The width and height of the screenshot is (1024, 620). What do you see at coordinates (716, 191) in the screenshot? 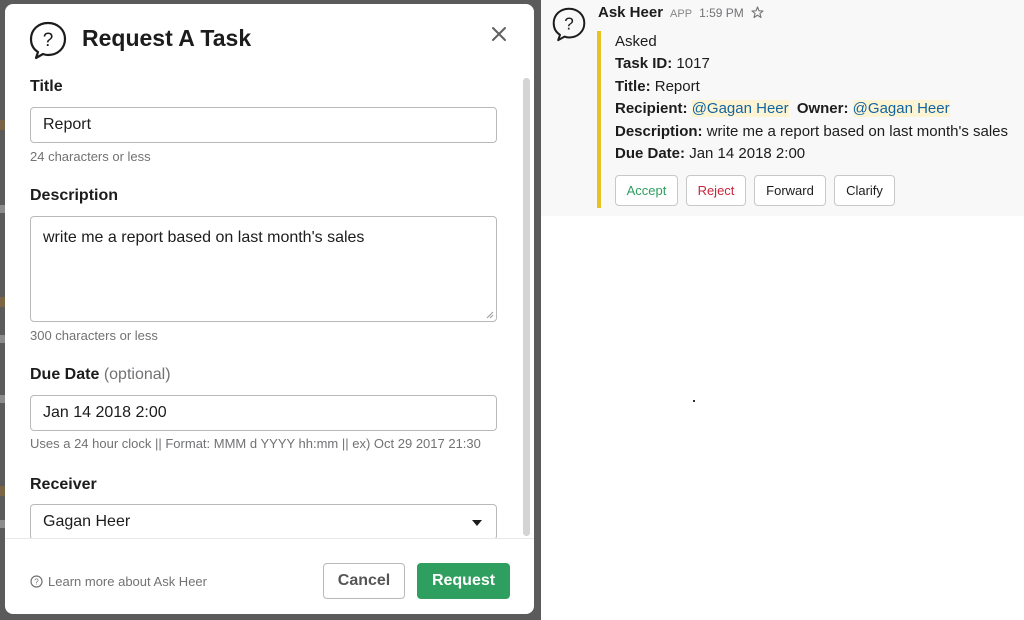
I see `reject-button: Reject` at bounding box center [716, 191].